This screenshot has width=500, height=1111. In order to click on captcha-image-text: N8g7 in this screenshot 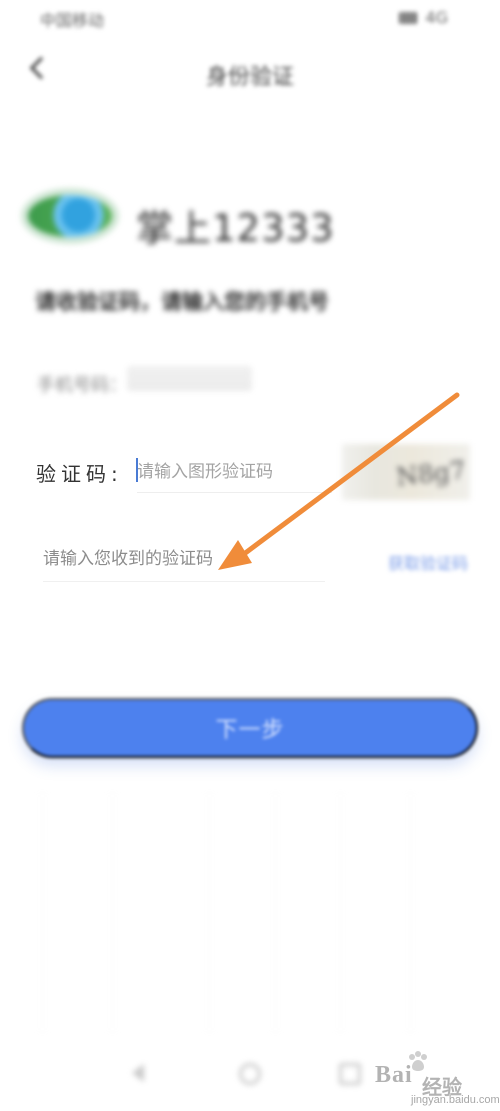, I will do `click(431, 473)`.